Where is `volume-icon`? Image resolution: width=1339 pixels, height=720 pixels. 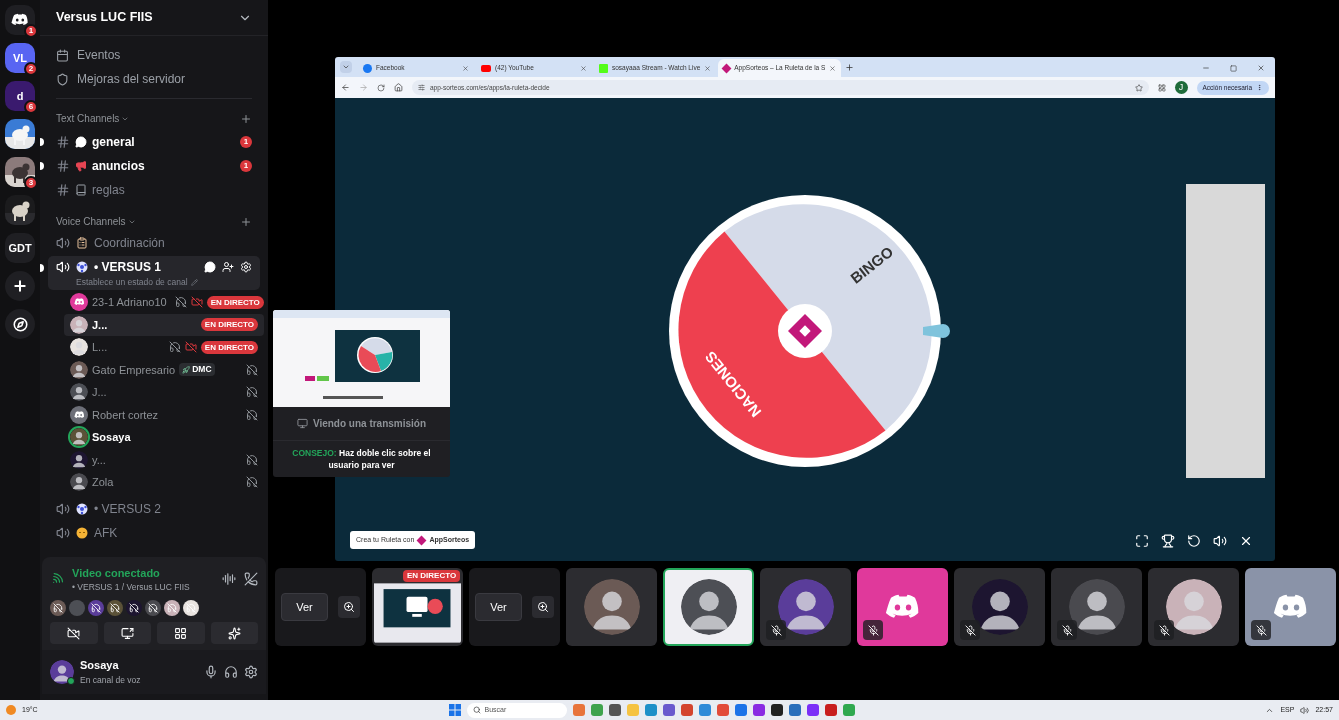 volume-icon is located at coordinates (1305, 710).